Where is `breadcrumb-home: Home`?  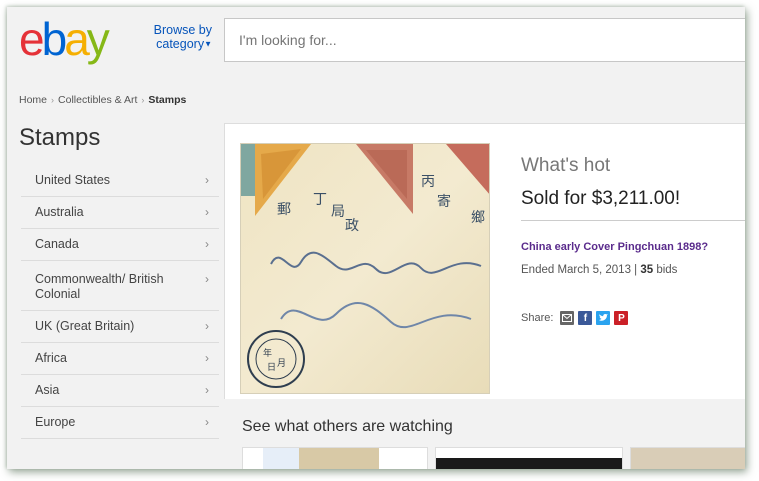
breadcrumb-home: Home is located at coordinates (33, 100).